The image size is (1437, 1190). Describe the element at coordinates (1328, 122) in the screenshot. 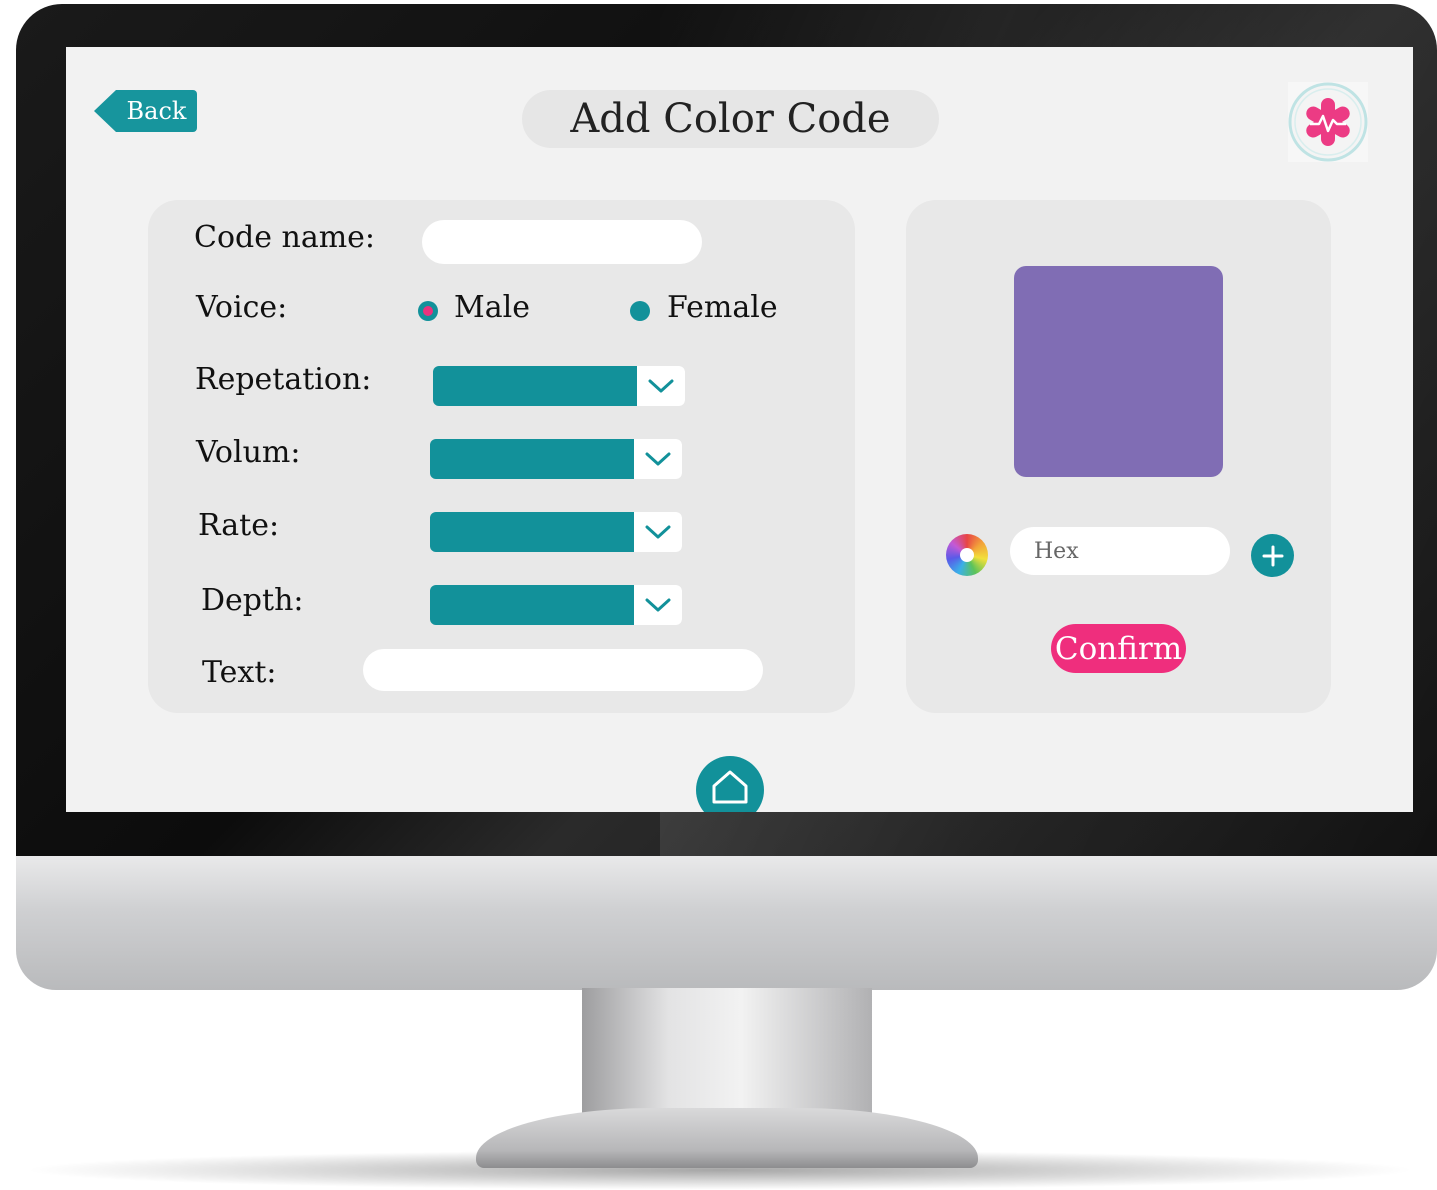

I see `medical-star-heartbeat-icon` at that location.